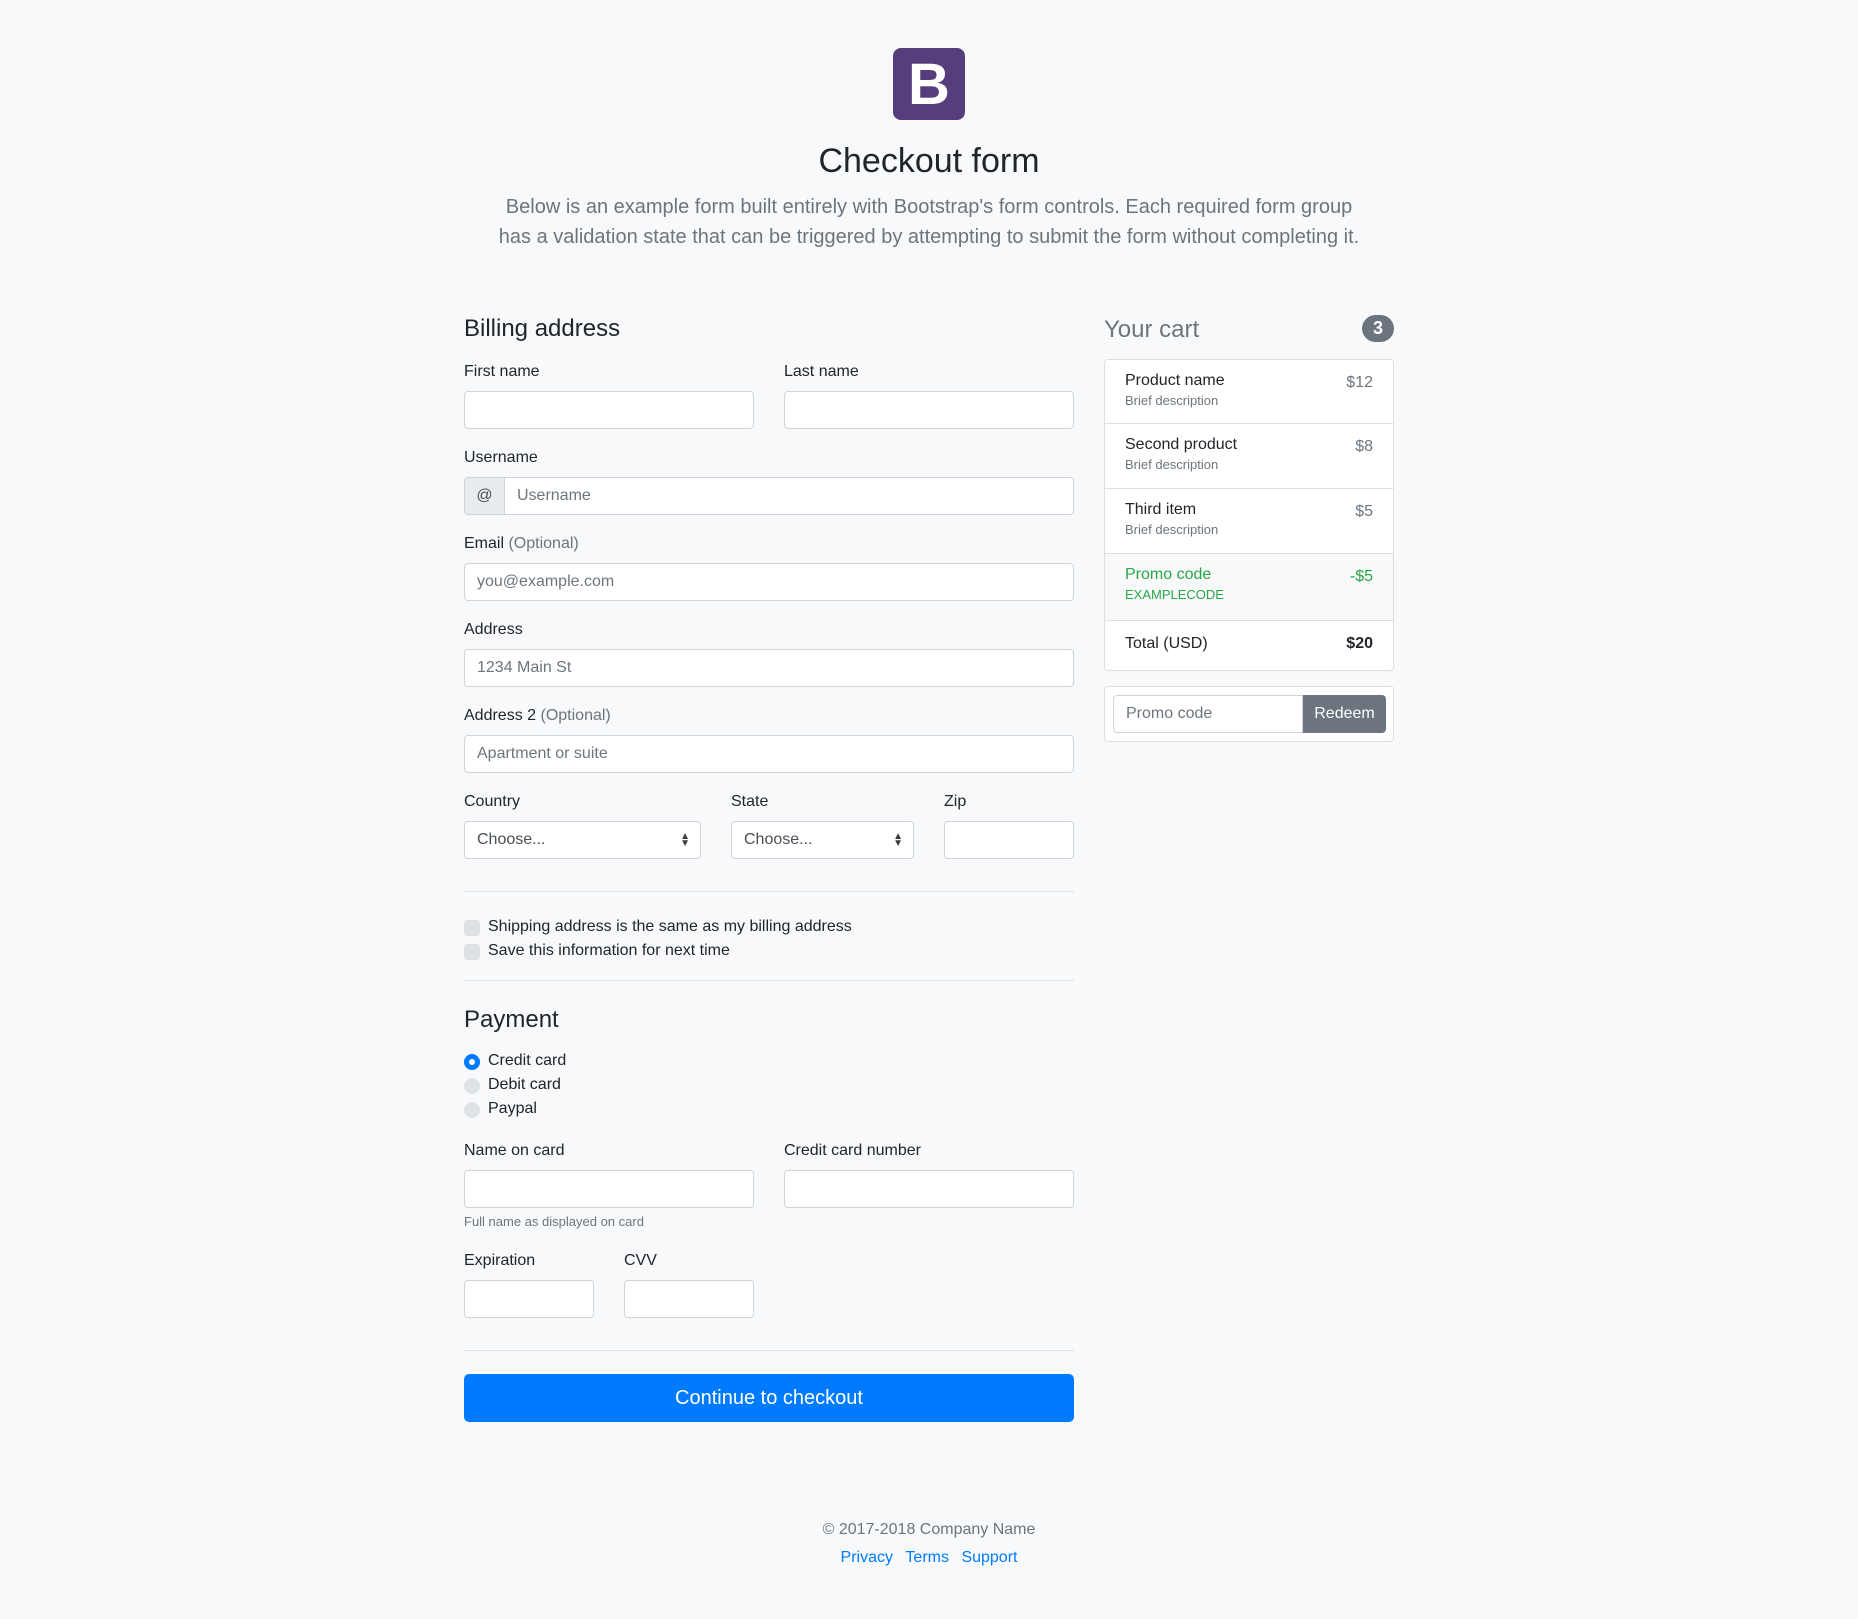 This screenshot has width=1858, height=1619. I want to click on save-info-label: Save this information for next time, so click(609, 951).